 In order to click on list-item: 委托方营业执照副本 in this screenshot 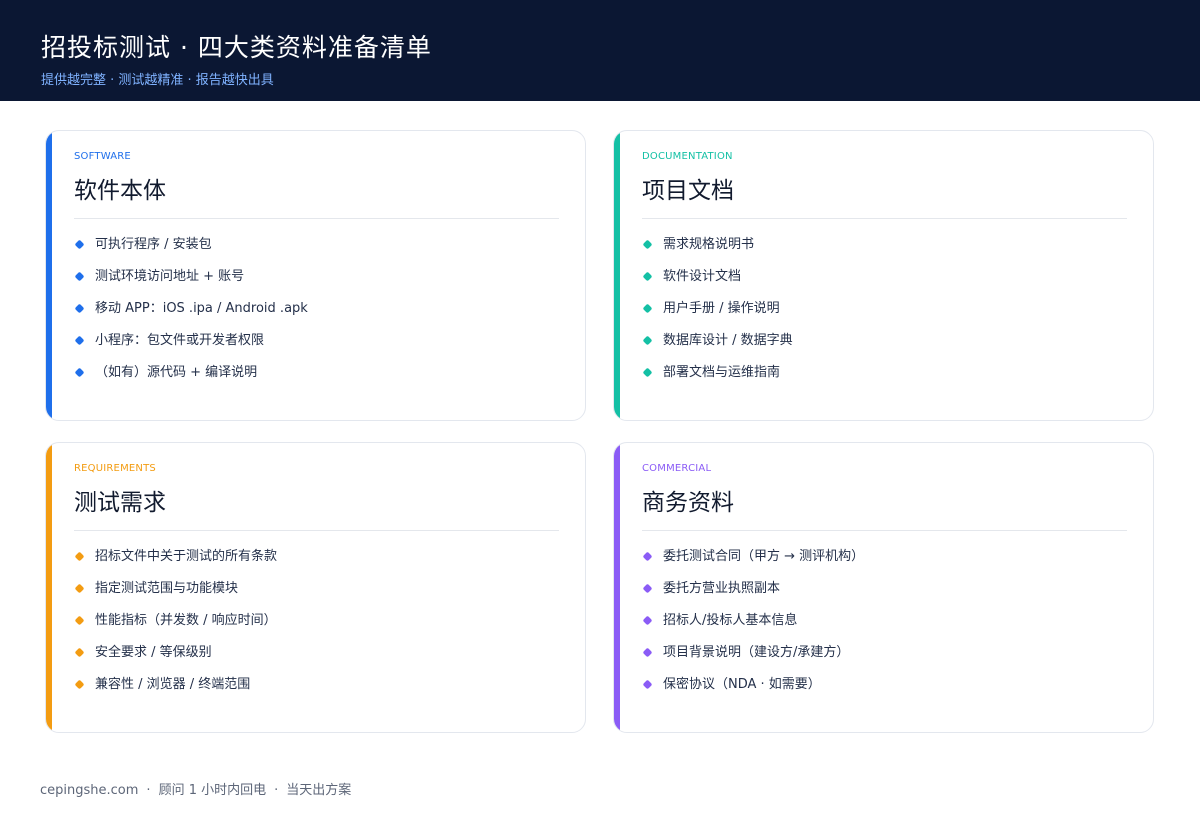, I will do `click(753, 593)`.